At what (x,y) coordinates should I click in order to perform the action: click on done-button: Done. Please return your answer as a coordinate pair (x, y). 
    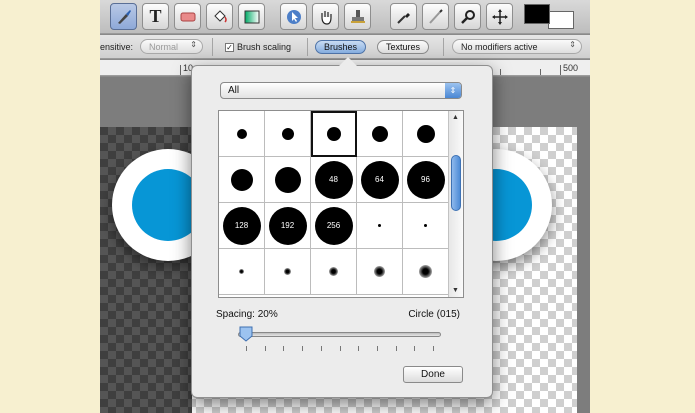
    Looking at the image, I should click on (433, 374).